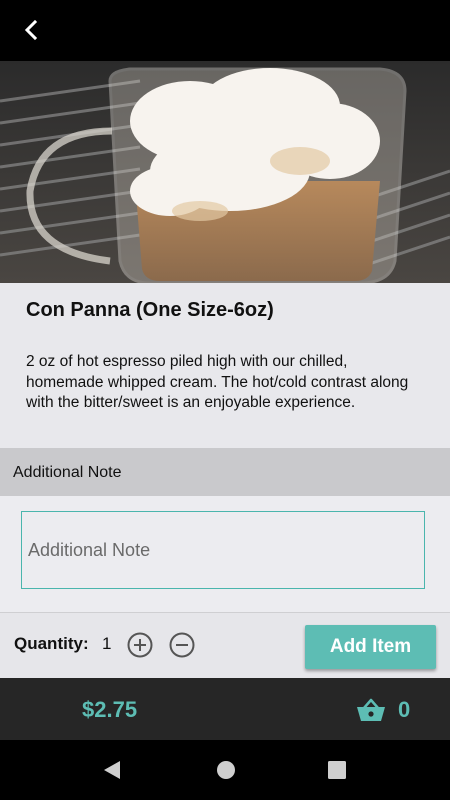 The width and height of the screenshot is (450, 800). I want to click on quantity-label: Quantity:, so click(51, 643).